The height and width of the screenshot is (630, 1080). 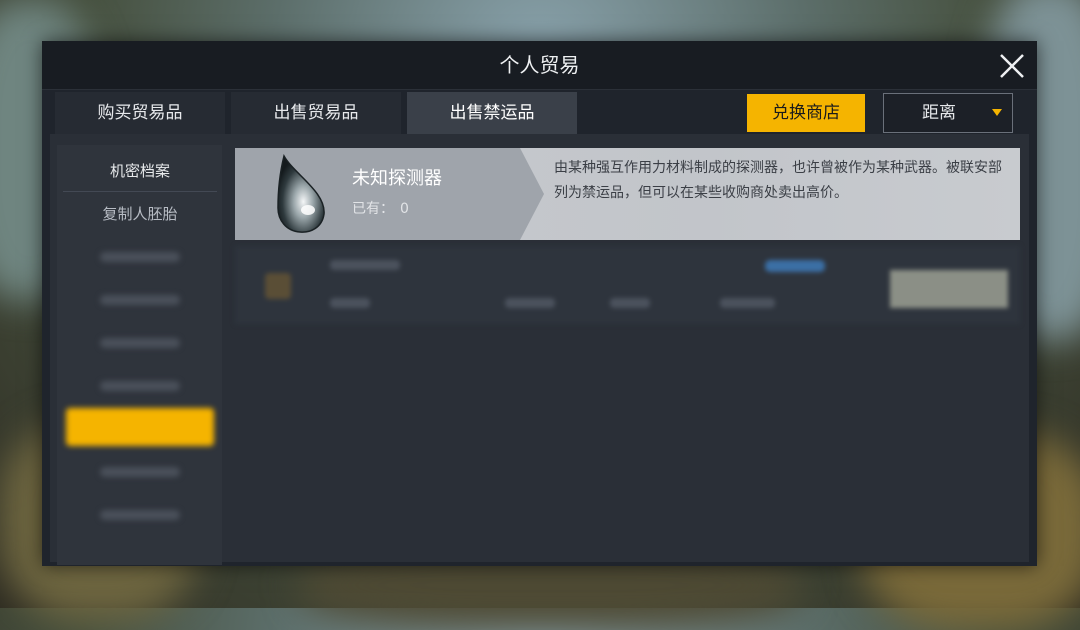 I want to click on exchange-shop-button: 兑换商店, so click(x=806, y=113).